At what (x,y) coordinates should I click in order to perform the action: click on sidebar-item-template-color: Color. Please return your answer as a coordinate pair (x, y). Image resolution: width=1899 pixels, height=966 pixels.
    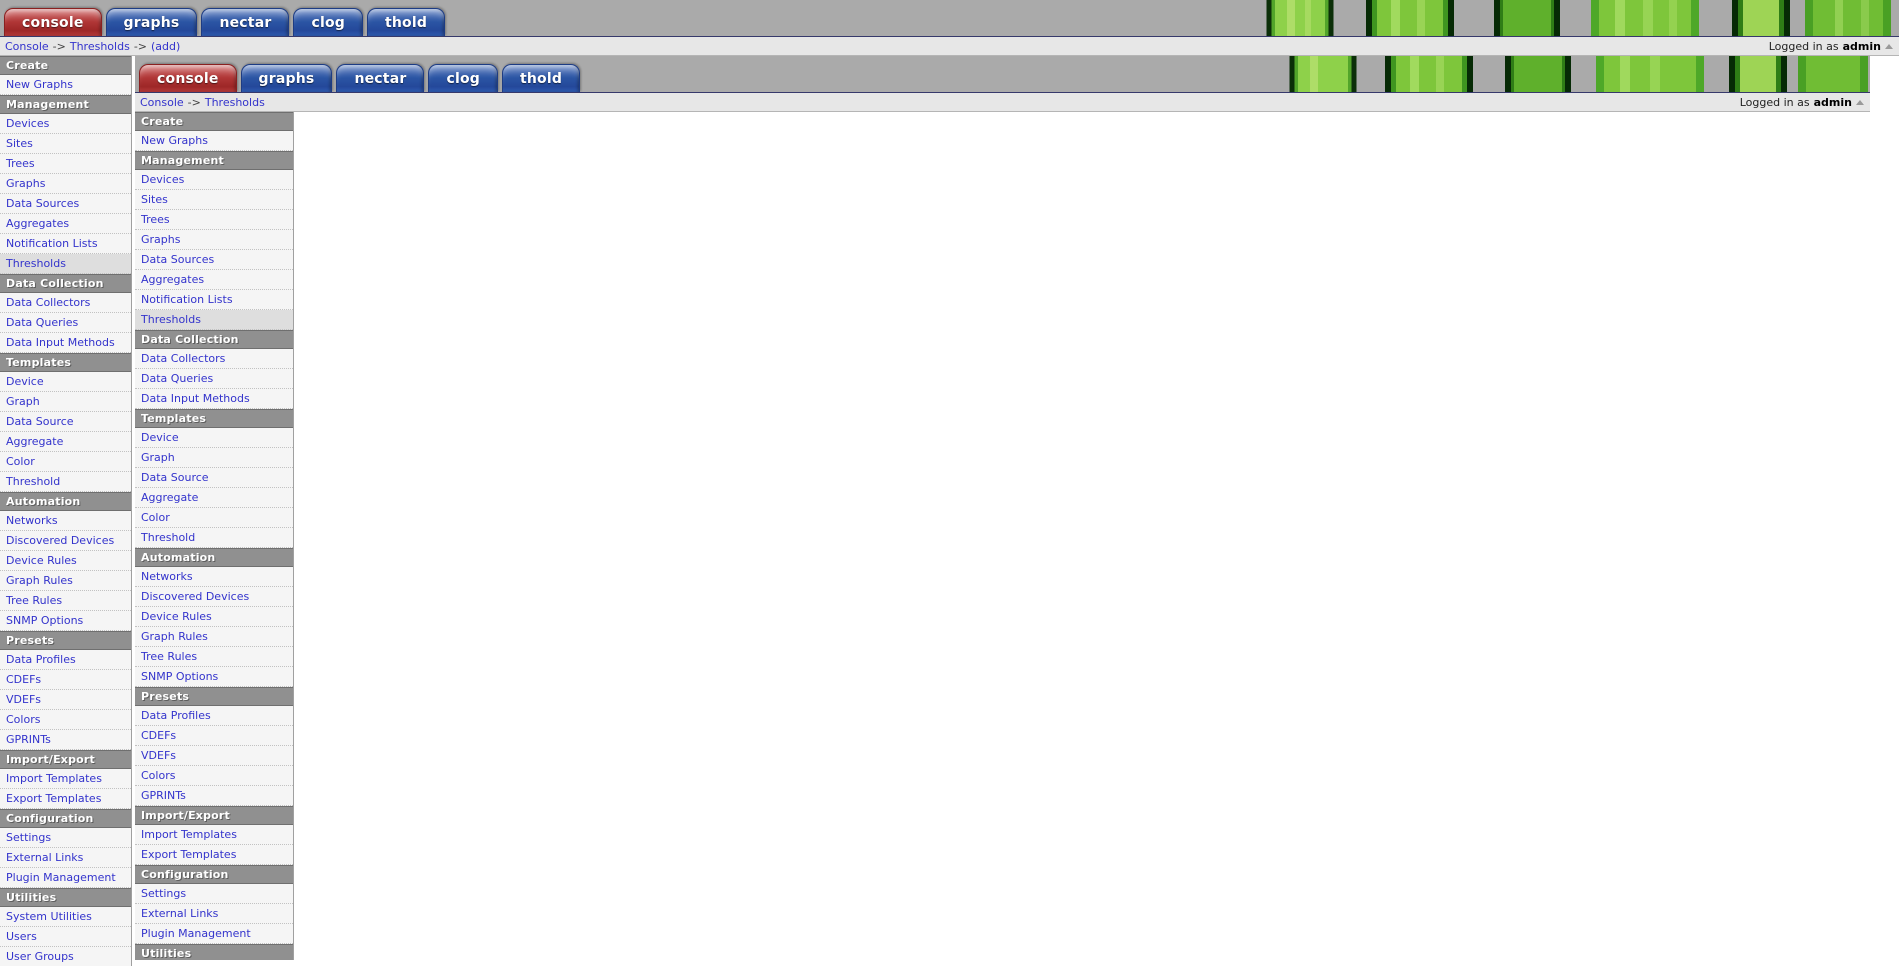
    Looking at the image, I should click on (65, 462).